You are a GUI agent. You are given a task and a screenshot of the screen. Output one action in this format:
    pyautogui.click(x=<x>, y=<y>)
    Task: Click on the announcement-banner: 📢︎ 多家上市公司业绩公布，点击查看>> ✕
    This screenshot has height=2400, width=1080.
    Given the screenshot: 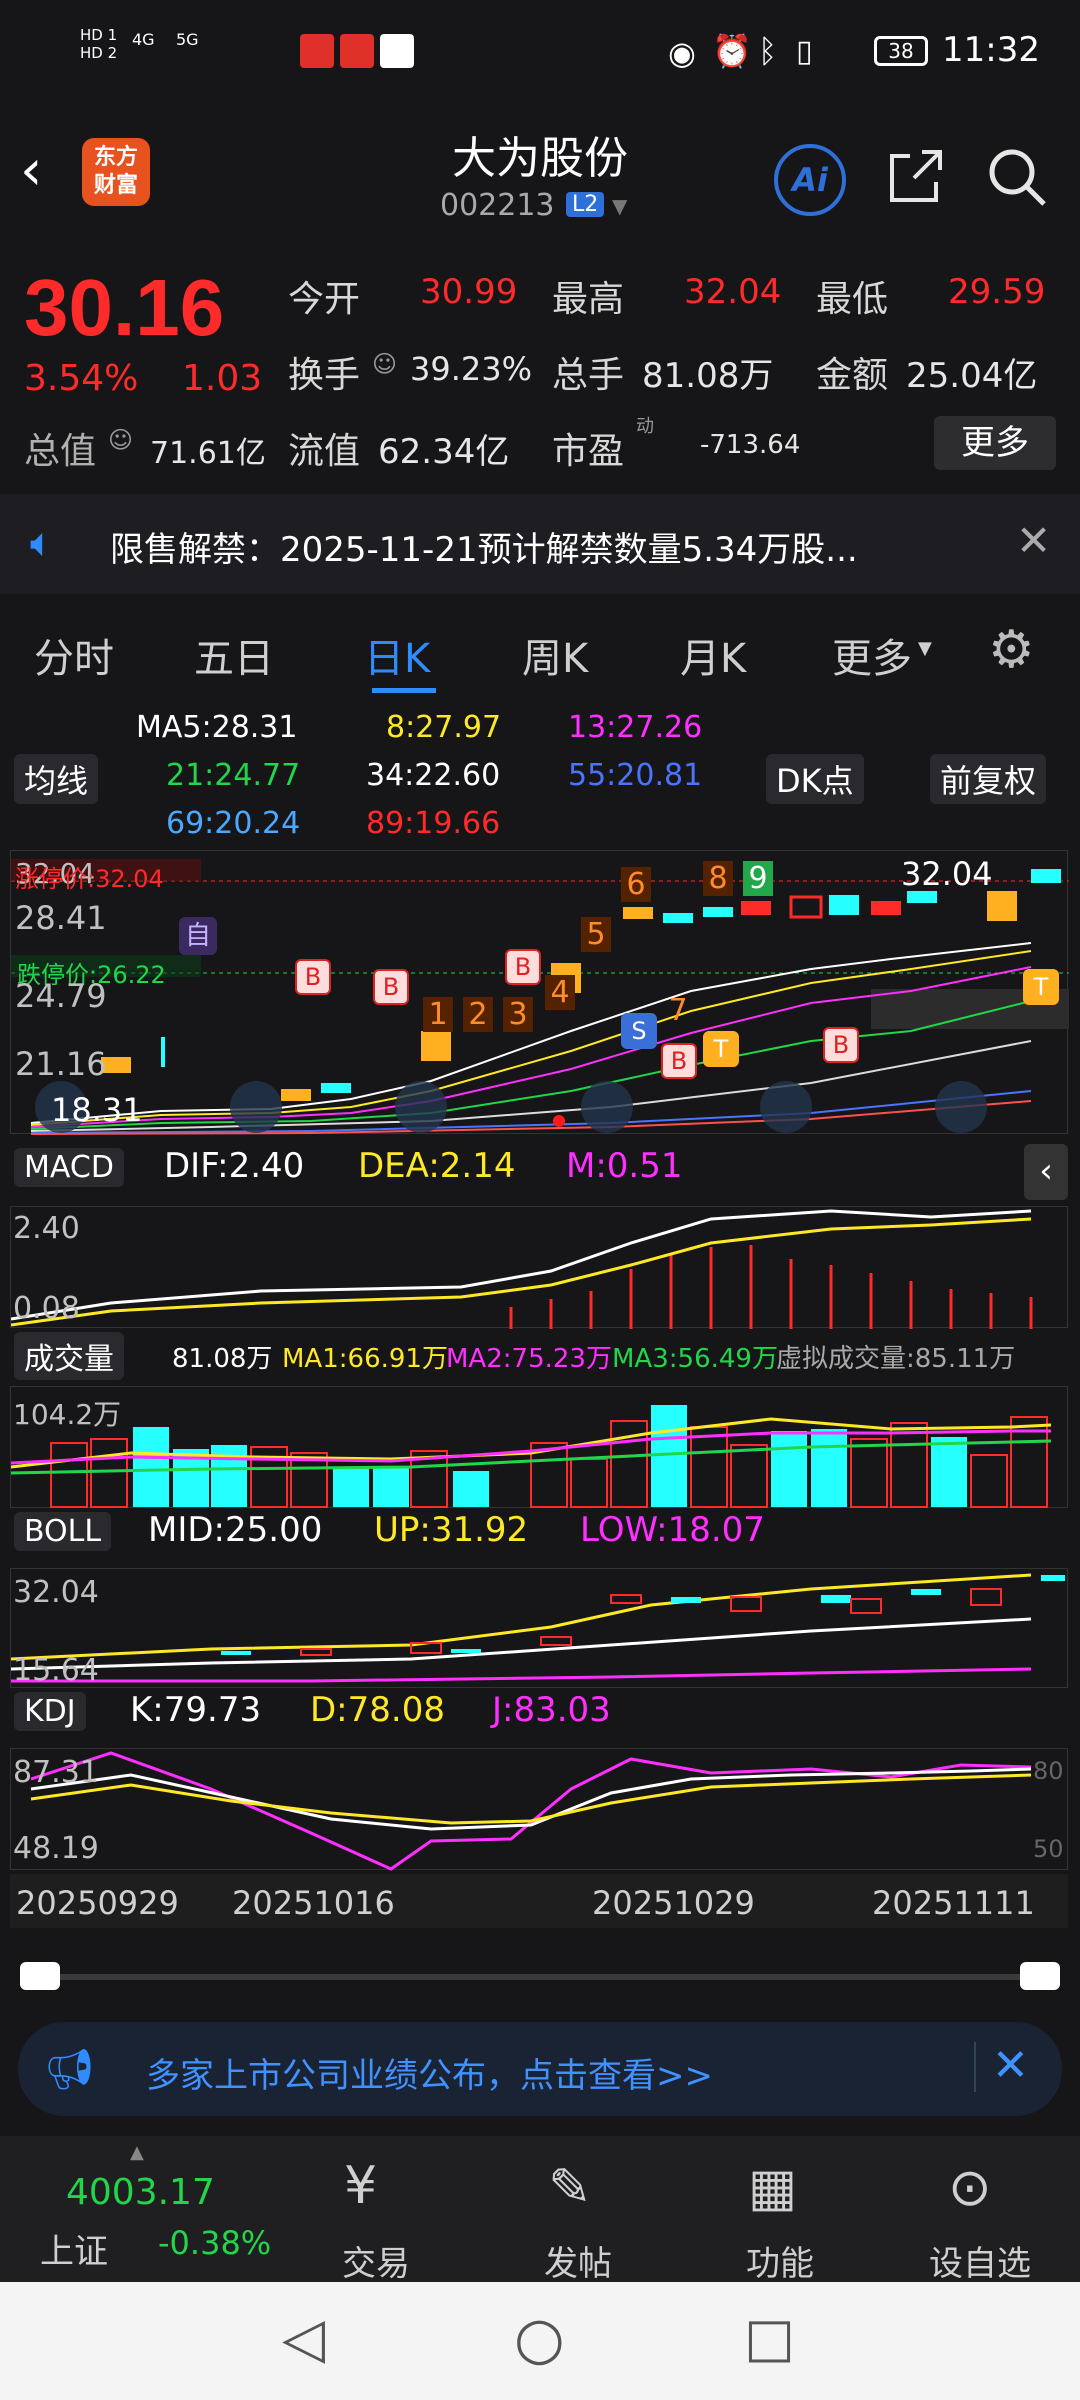 What is the action you would take?
    pyautogui.click(x=540, y=2069)
    